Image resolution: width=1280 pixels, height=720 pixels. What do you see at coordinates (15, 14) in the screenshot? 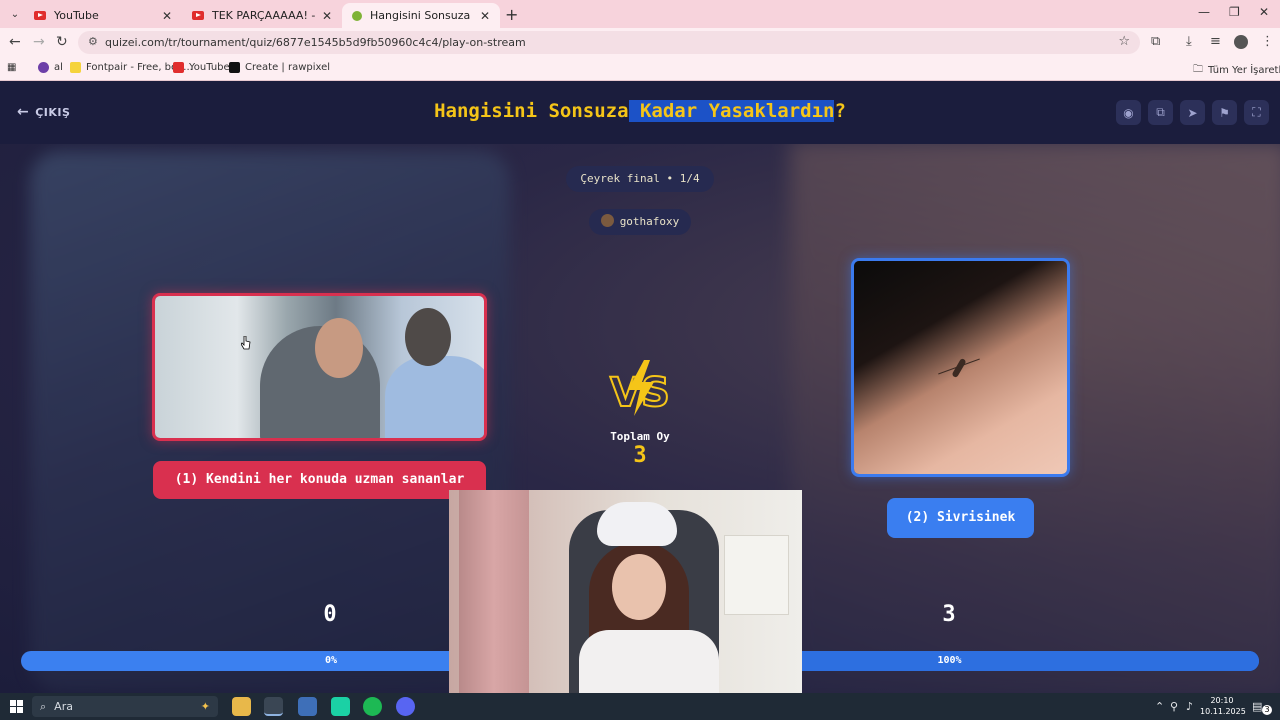
I see `tab-list-chevron-icon: ⌄` at bounding box center [15, 14].